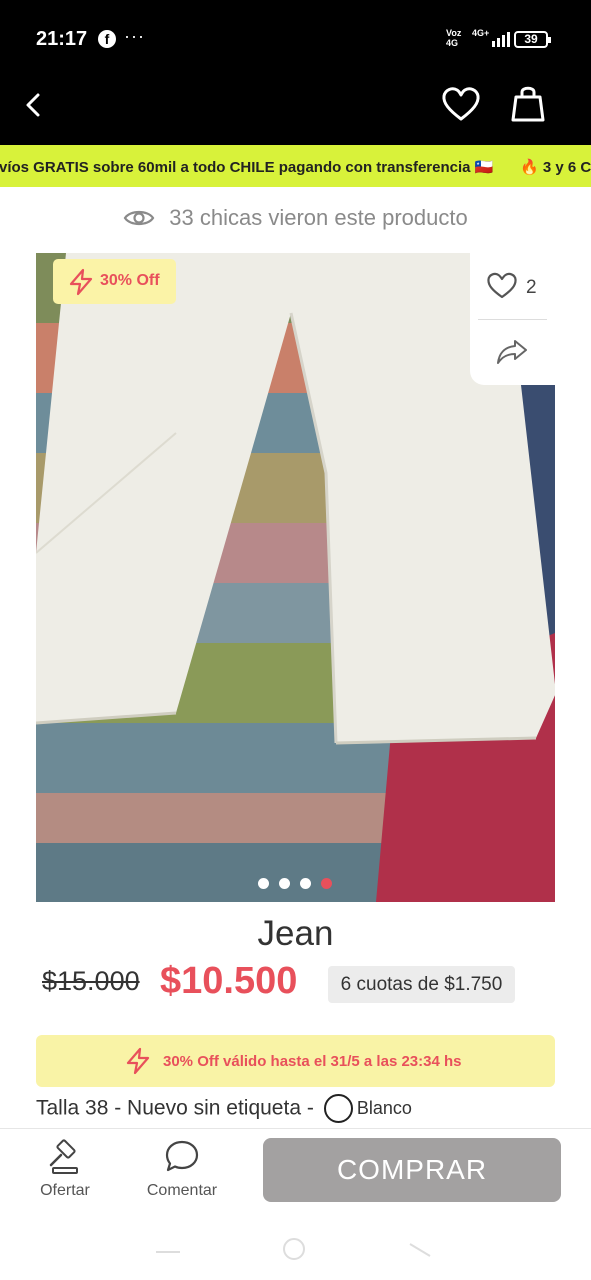 The width and height of the screenshot is (591, 1280). What do you see at coordinates (412, 1170) in the screenshot?
I see `buy-button: COMPRAR` at bounding box center [412, 1170].